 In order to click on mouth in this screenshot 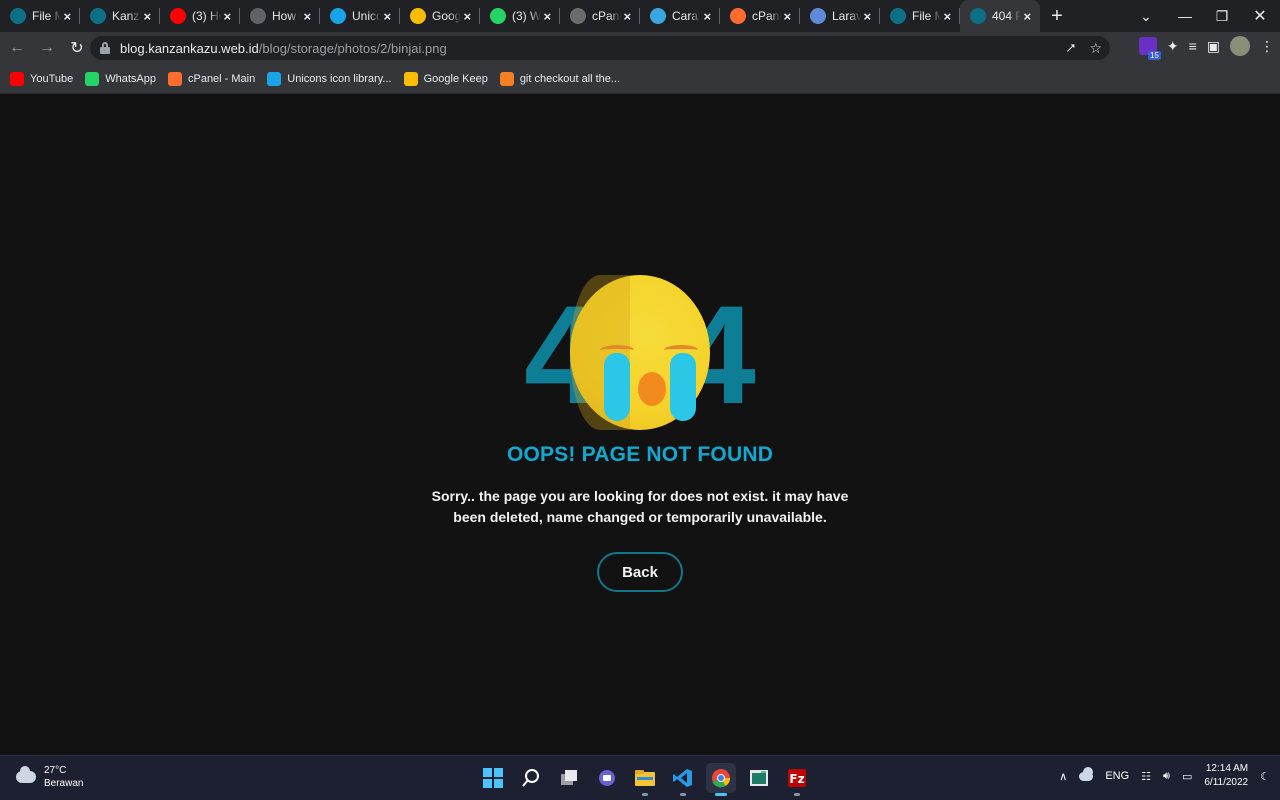, I will do `click(652, 389)`.